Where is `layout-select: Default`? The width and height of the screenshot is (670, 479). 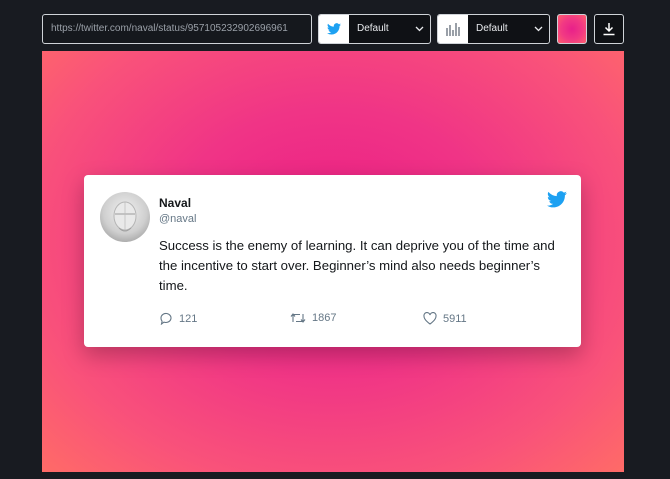 layout-select: Default is located at coordinates (493, 29).